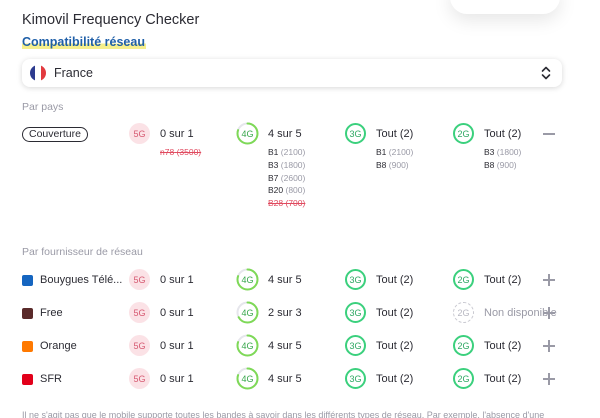 This screenshot has width=600, height=418. Describe the element at coordinates (509, 152) in the screenshot. I see `band-frequency: (1800)` at that location.